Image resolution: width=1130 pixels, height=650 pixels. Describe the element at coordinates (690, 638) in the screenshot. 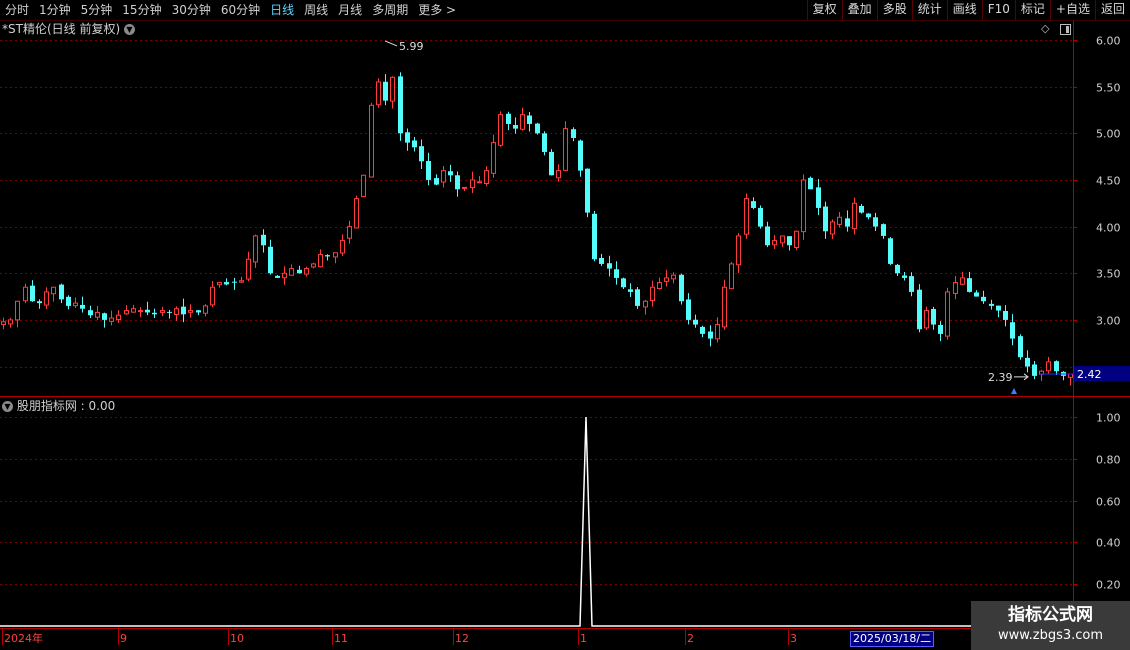

I see `time-axis-label: 2` at that location.